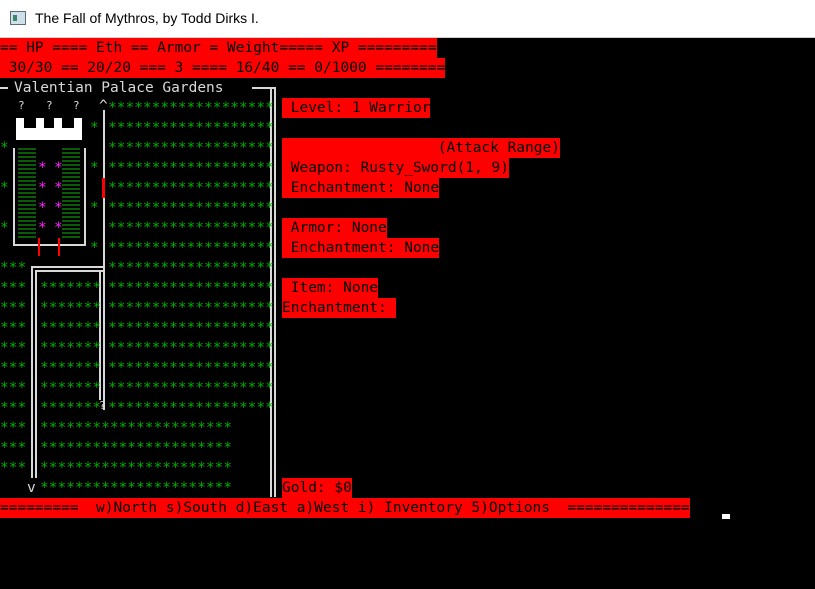 This screenshot has width=815, height=589. I want to click on window-titlebar: The Fall of Mythros, by Todd Dirks I., so click(407, 19).